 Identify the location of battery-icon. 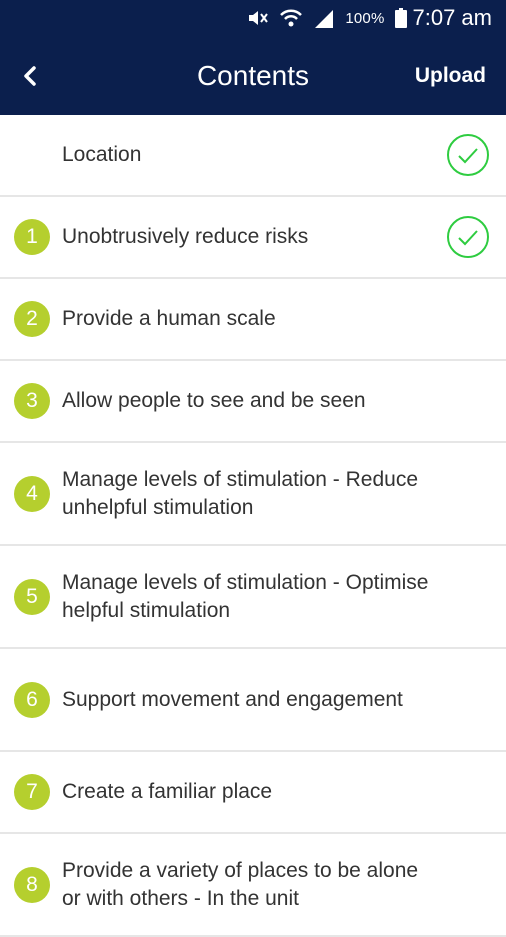
(400, 18).